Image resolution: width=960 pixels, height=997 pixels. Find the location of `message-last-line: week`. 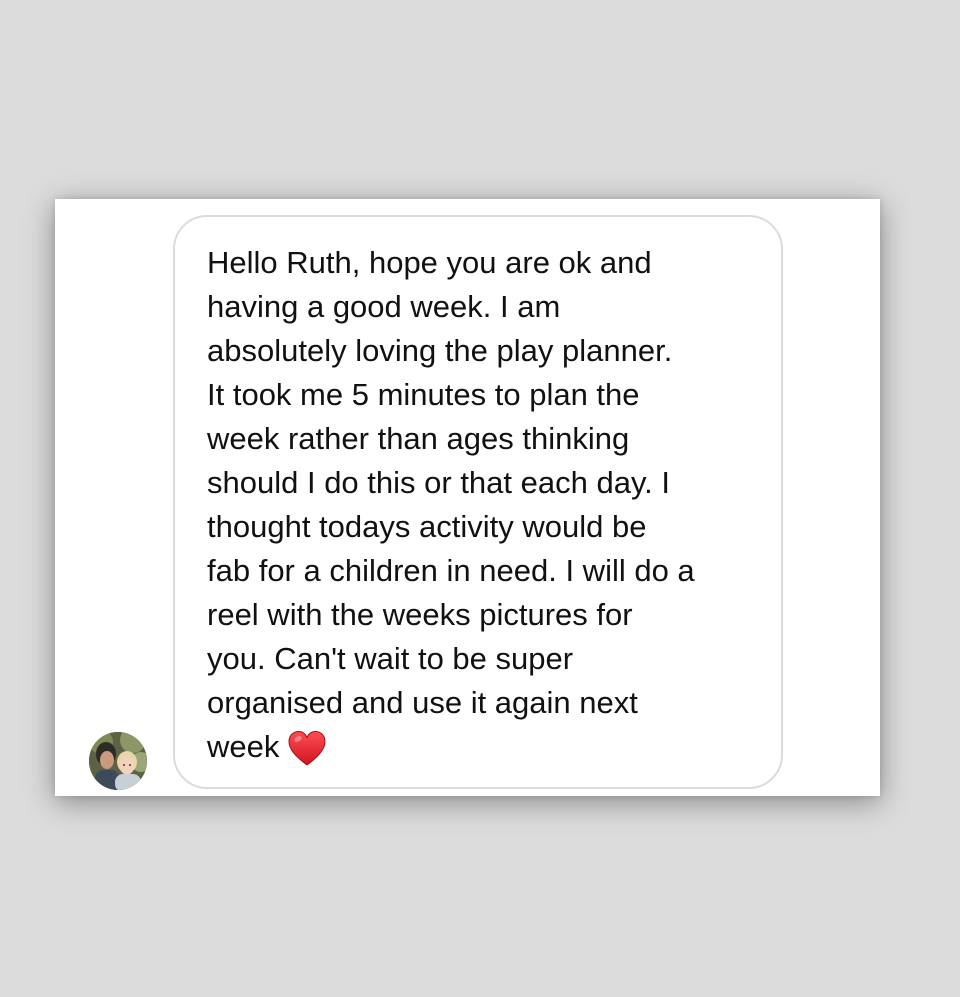

message-last-line: week is located at coordinates (479, 747).